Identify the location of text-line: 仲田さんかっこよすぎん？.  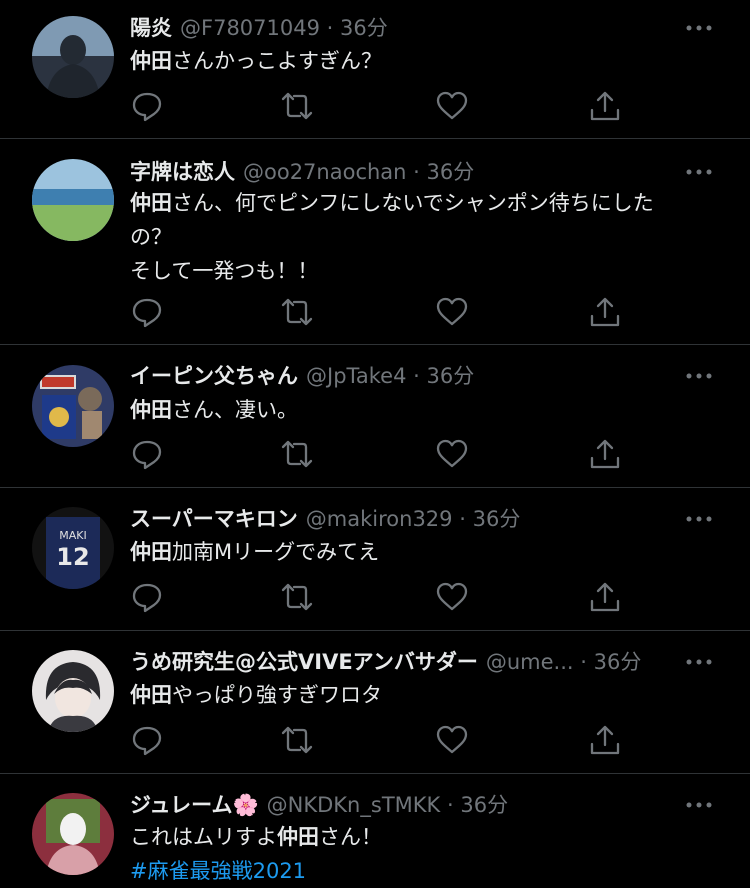
(415, 61).